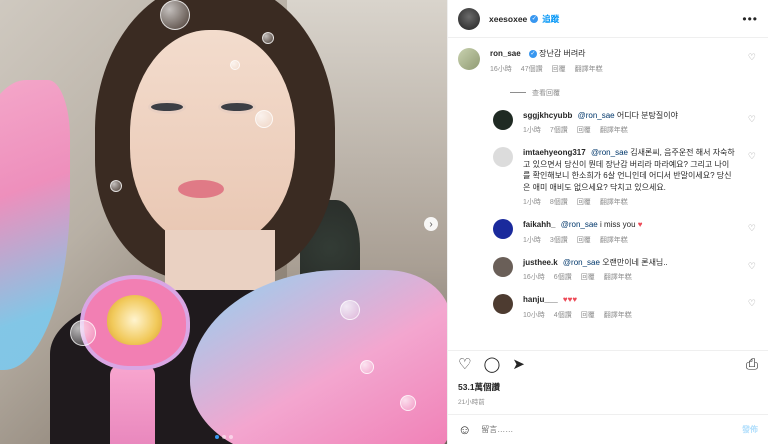 Image resolution: width=768 pixels, height=444 pixels. I want to click on wand-handle, so click(132, 404).